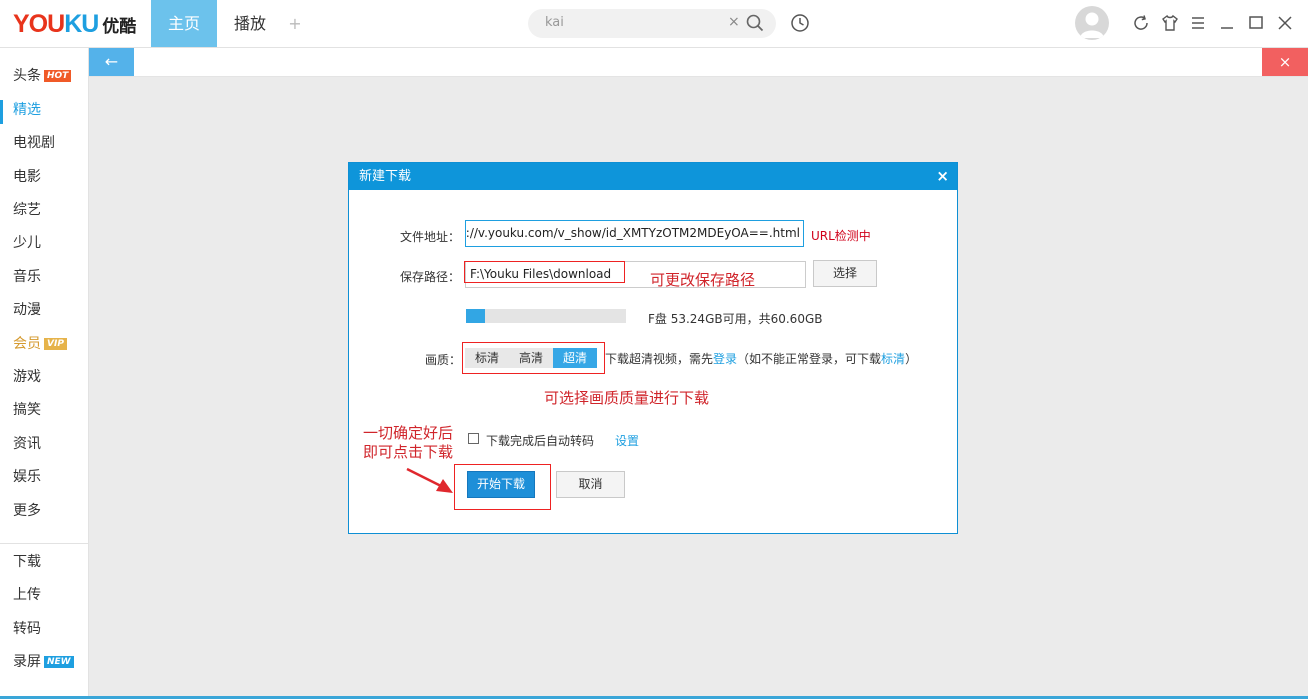 The width and height of the screenshot is (1308, 699). I want to click on close-window-icon, so click(1285, 25).